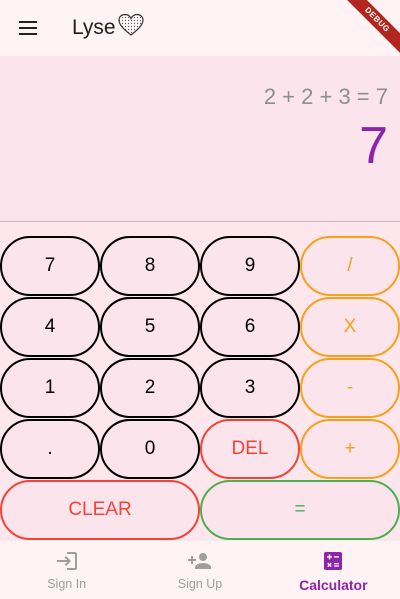 The image size is (400, 599). What do you see at coordinates (150, 449) in the screenshot?
I see `key-0: 0` at bounding box center [150, 449].